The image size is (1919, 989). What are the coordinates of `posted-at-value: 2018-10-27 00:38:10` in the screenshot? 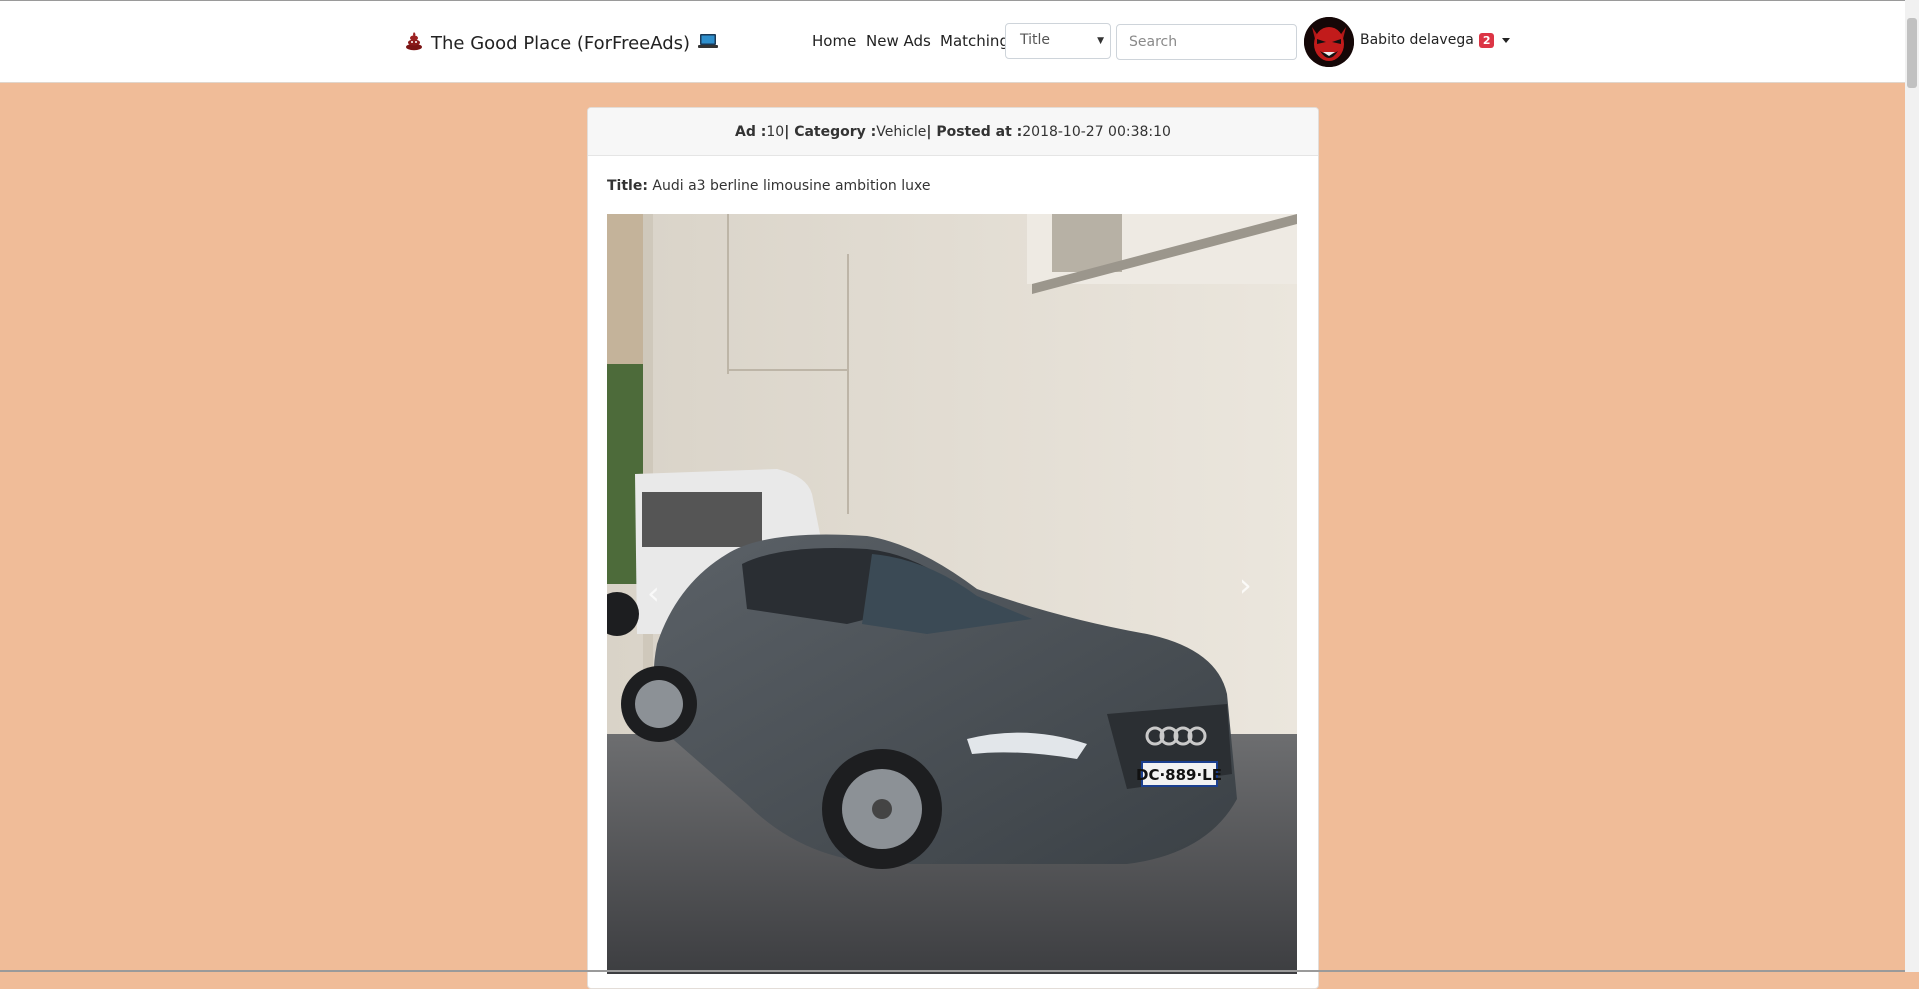 It's located at (1096, 131).